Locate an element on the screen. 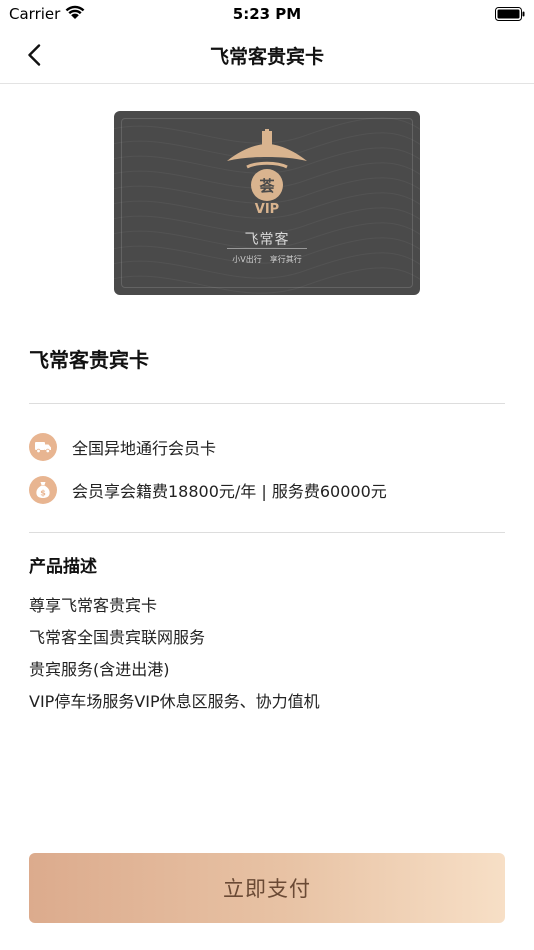 This screenshot has height=950, width=534. card-slogan: 小V出行 享行其行 is located at coordinates (267, 259).